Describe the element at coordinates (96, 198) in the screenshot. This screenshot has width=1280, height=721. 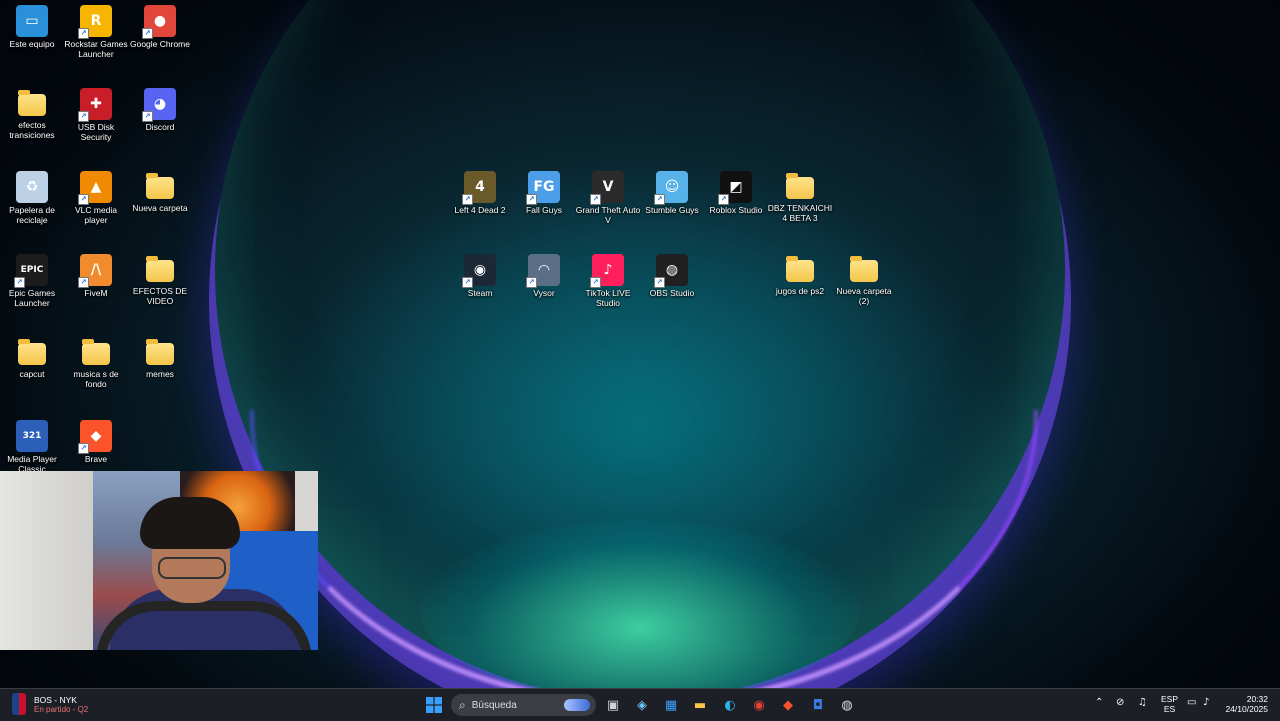
I see `desktop-icon-vlc-media-player: ▲ ↗ VLC media player` at that location.